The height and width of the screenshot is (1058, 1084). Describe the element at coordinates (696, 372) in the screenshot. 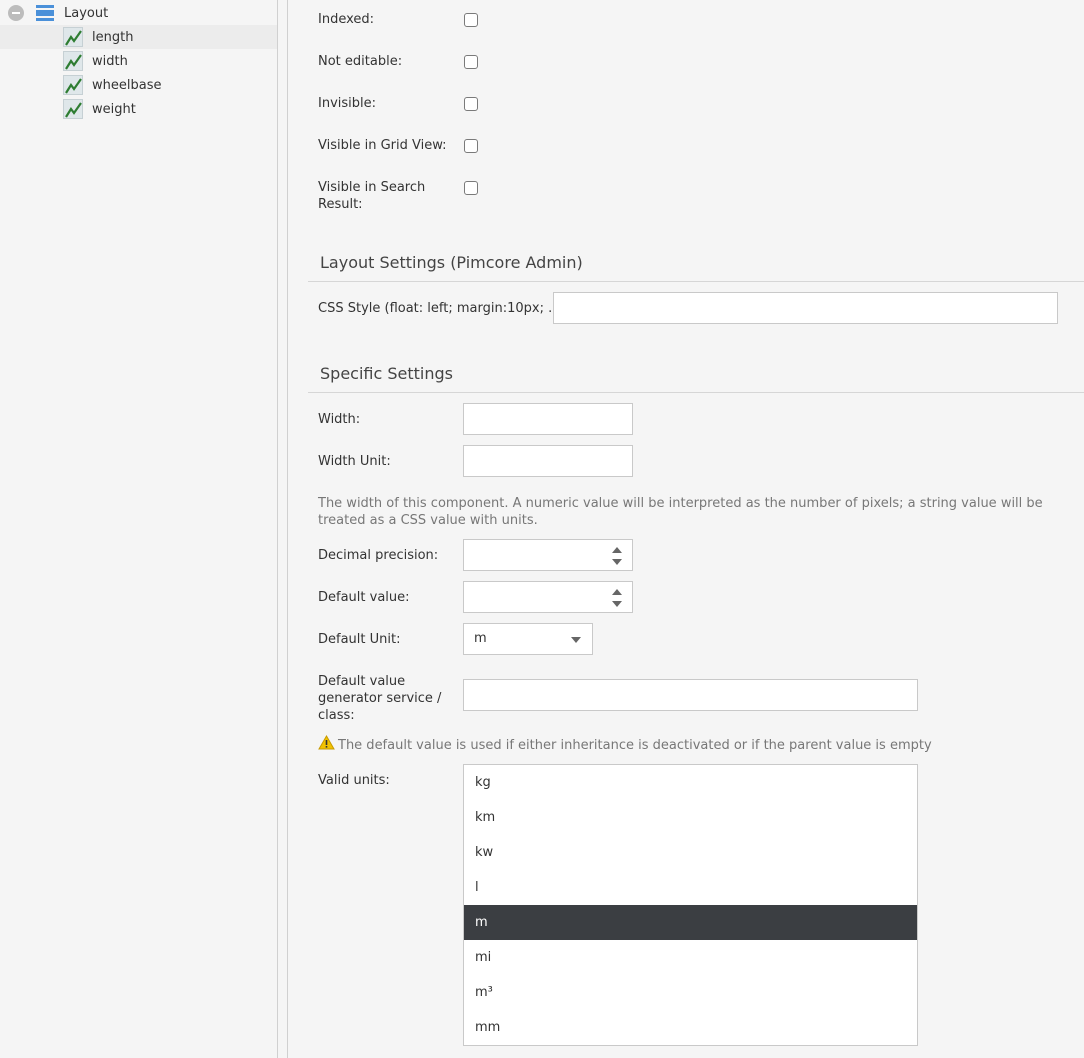

I see `specific-settings-header: Specific Settings` at that location.